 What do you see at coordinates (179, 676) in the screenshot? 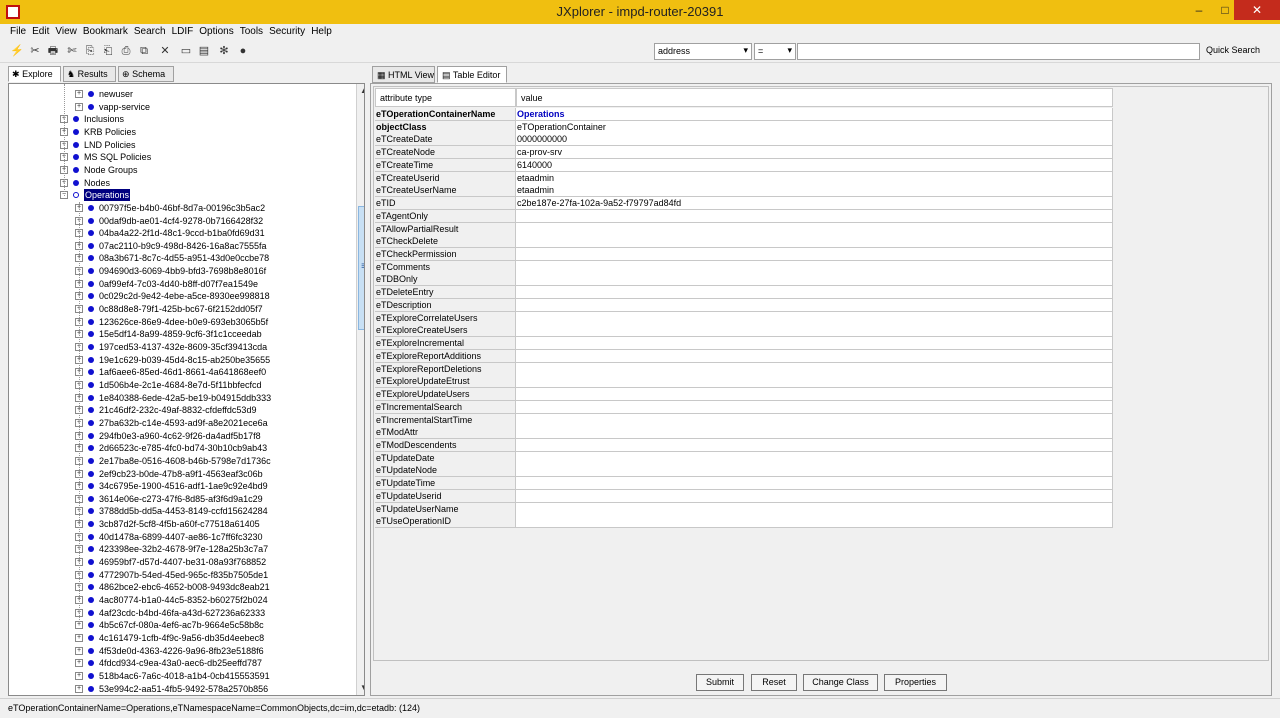
I see `tree-item: +518b4ac6-7a6c-4018-a1b4-0cb415553591` at bounding box center [179, 676].